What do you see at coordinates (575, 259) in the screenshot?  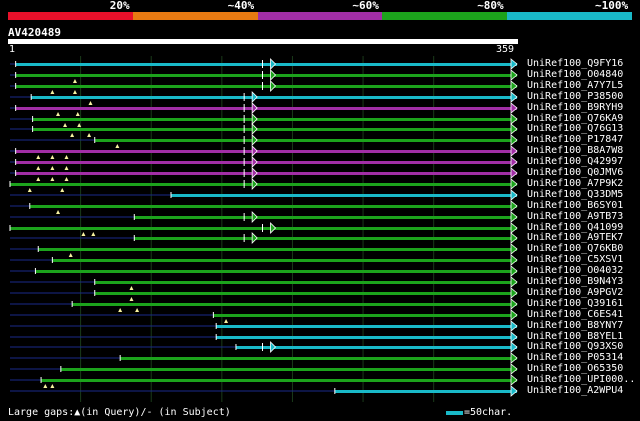 I see `hit-label: UniRef100_C5XSV1` at bounding box center [575, 259].